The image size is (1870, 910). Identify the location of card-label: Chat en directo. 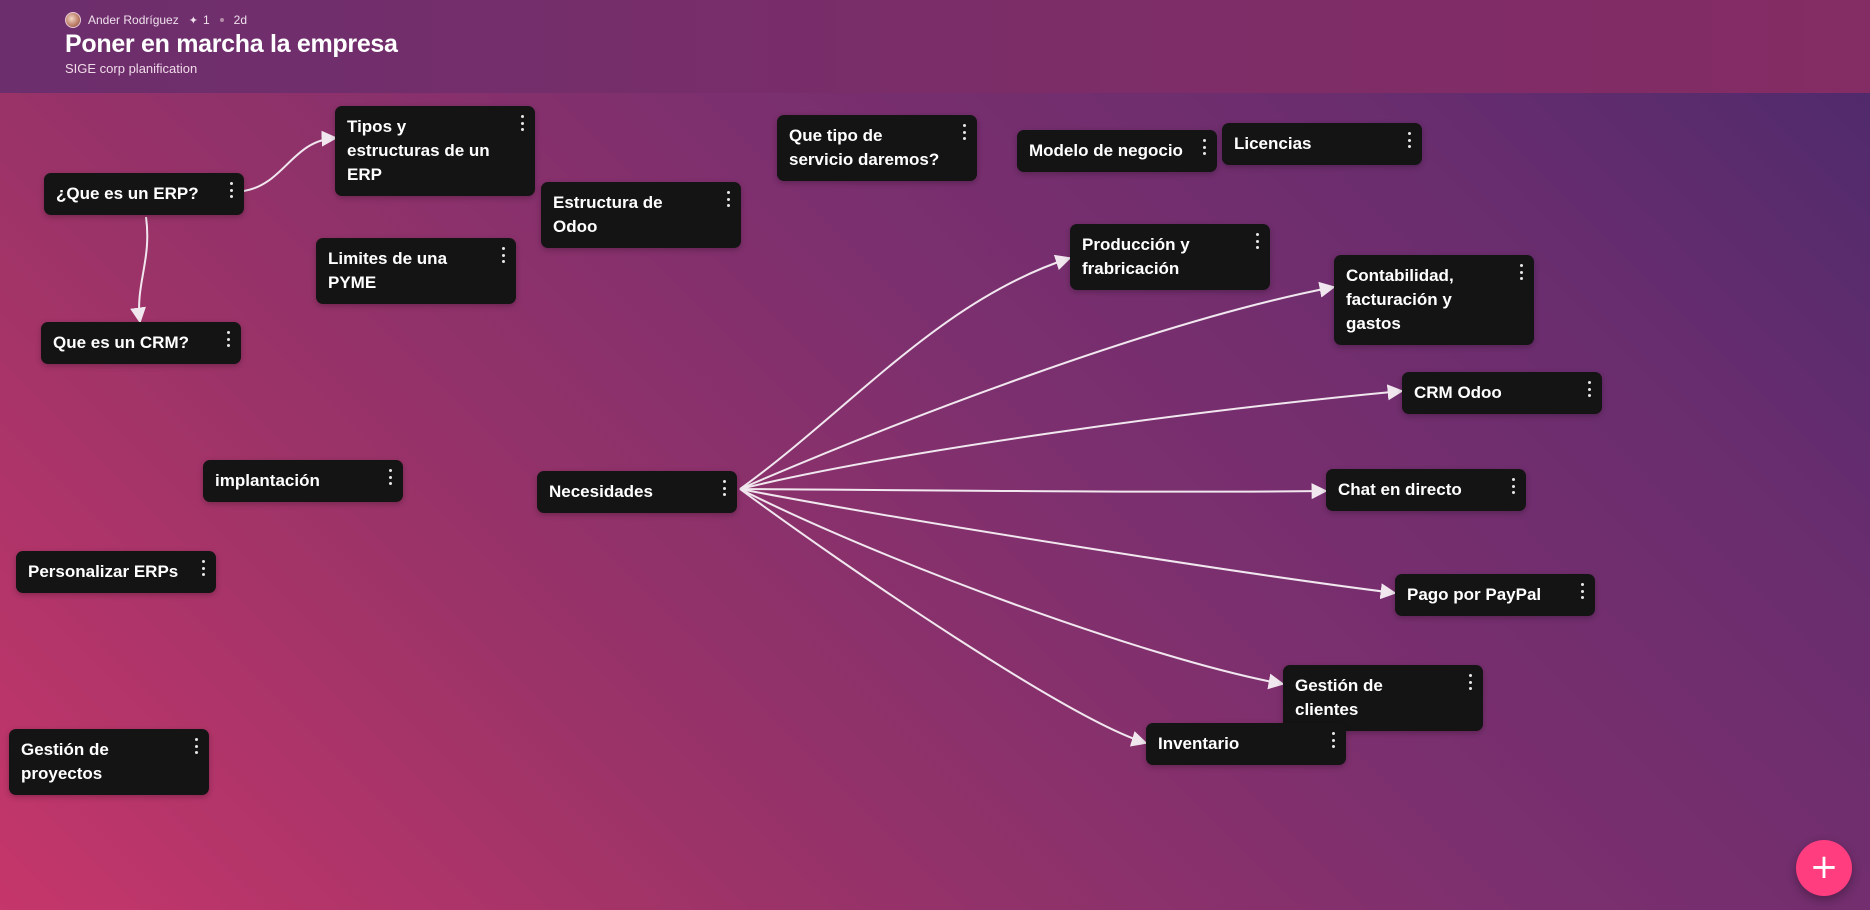
(1400, 489).